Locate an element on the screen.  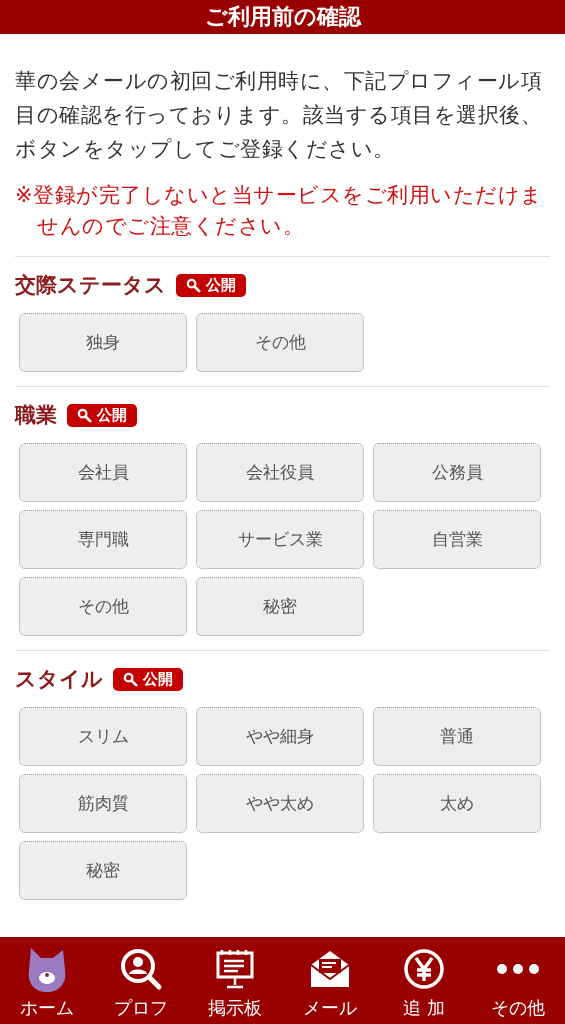
option-button: スリム is located at coordinates (103, 736).